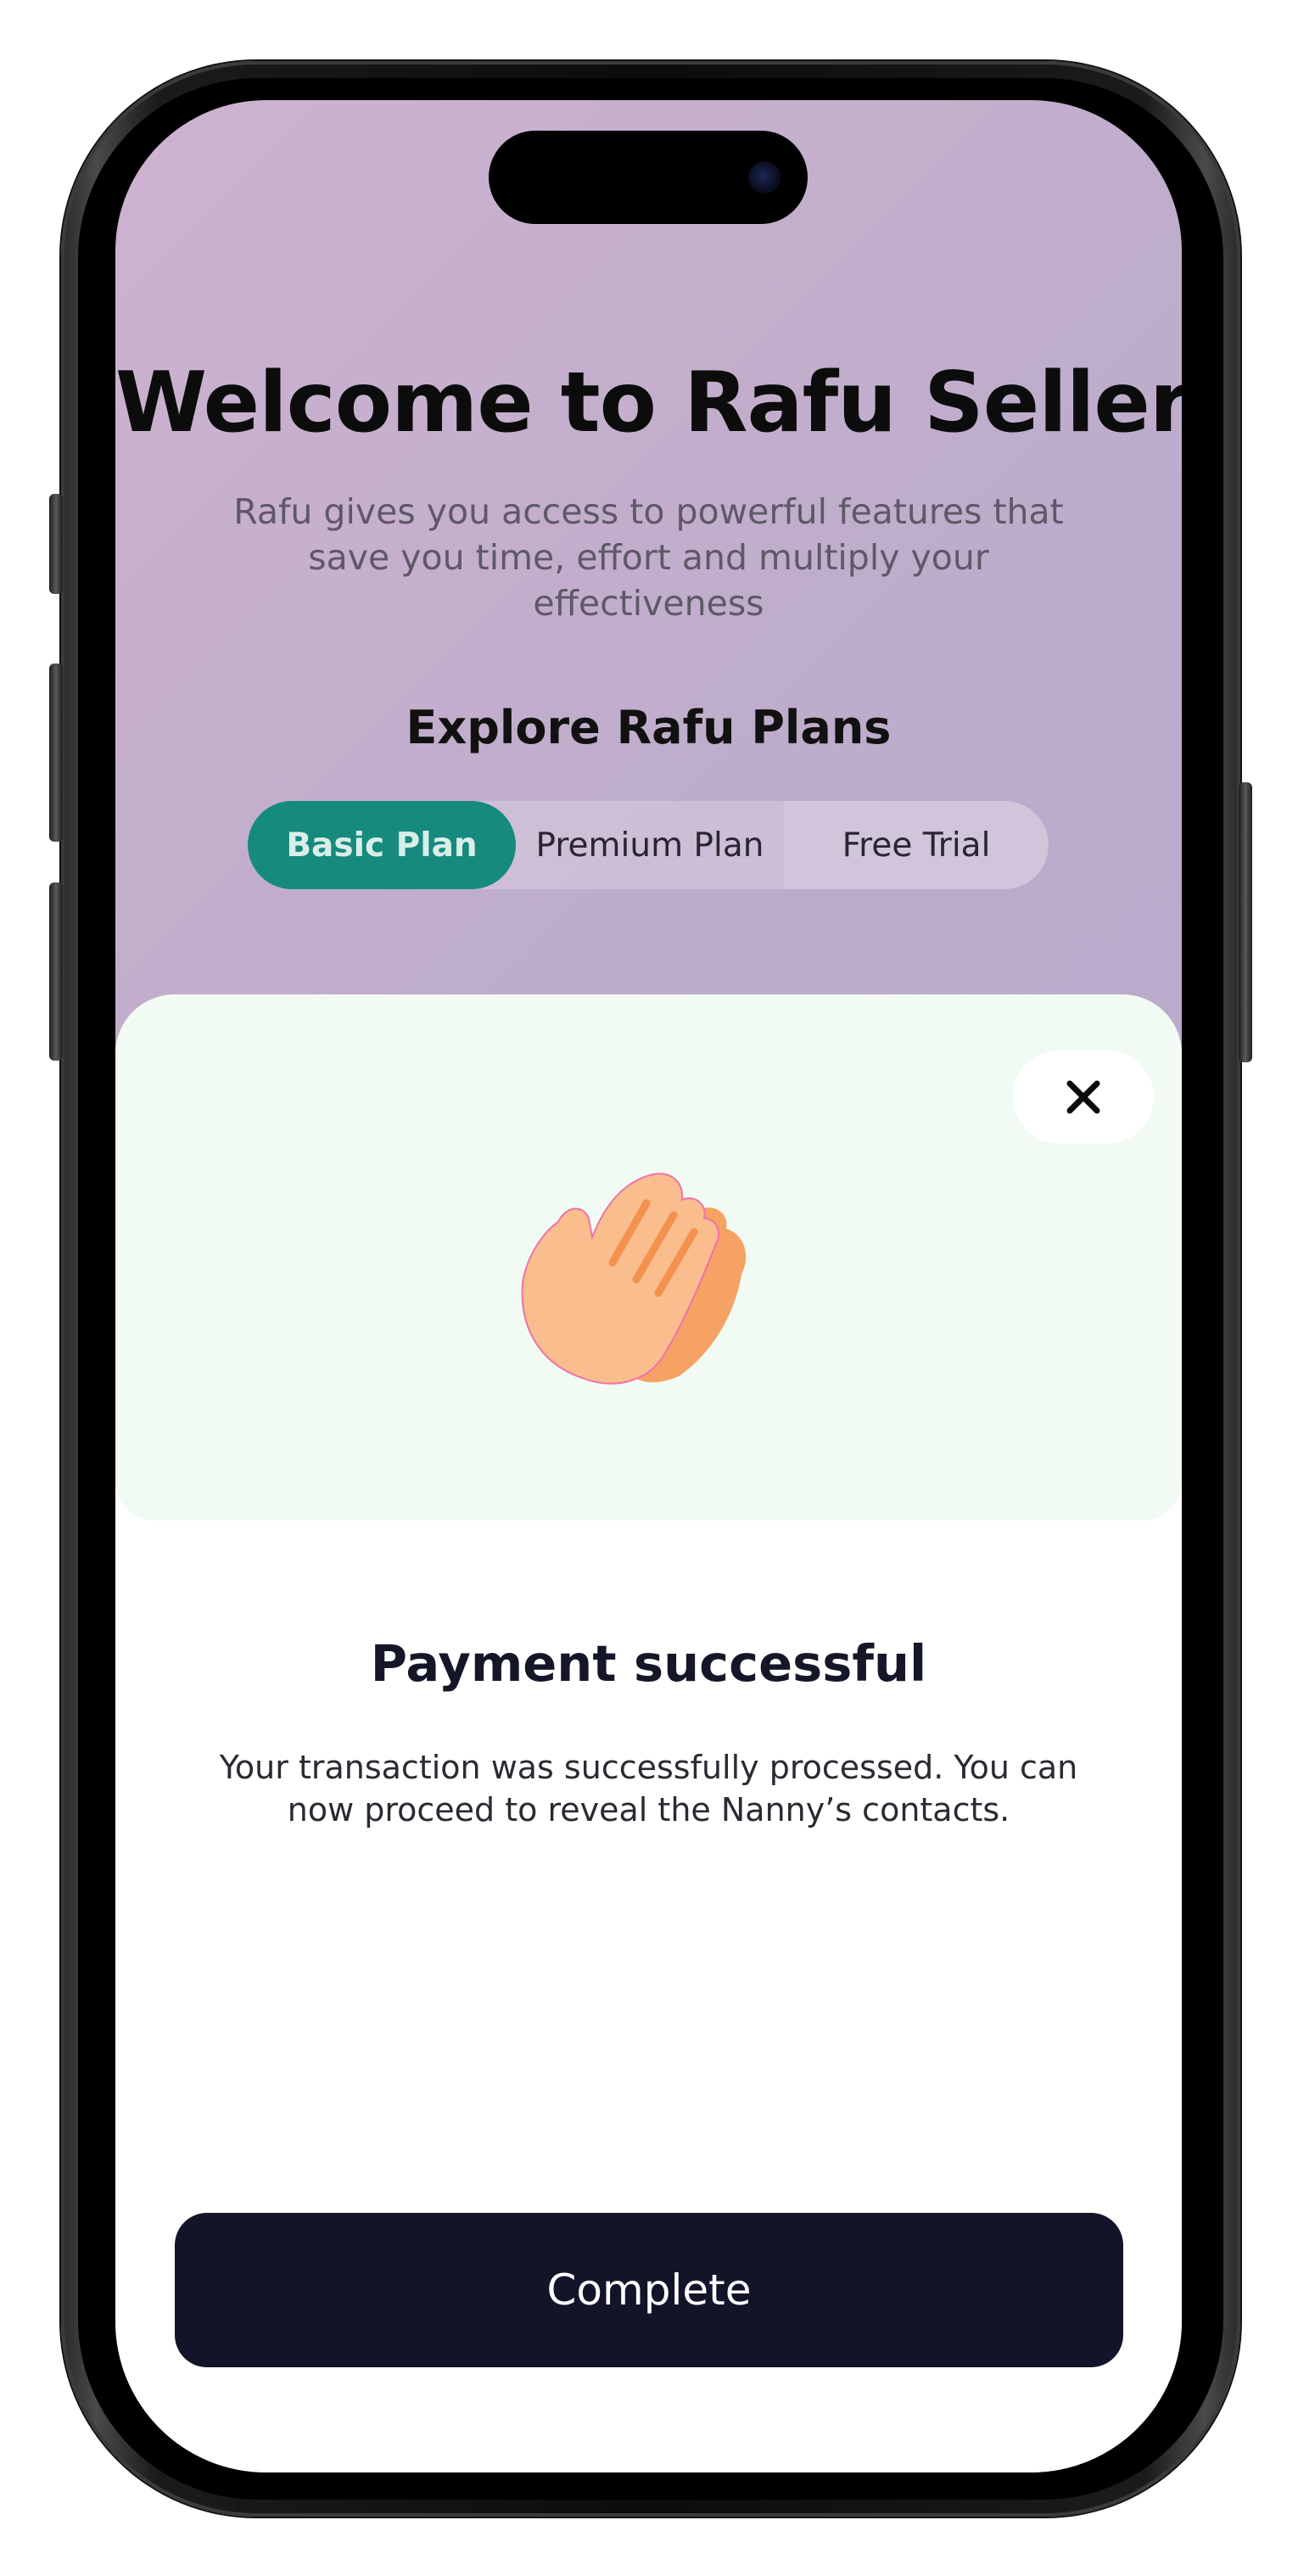 The height and width of the screenshot is (2576, 1298). I want to click on clapping-hands-icon, so click(634, 1279).